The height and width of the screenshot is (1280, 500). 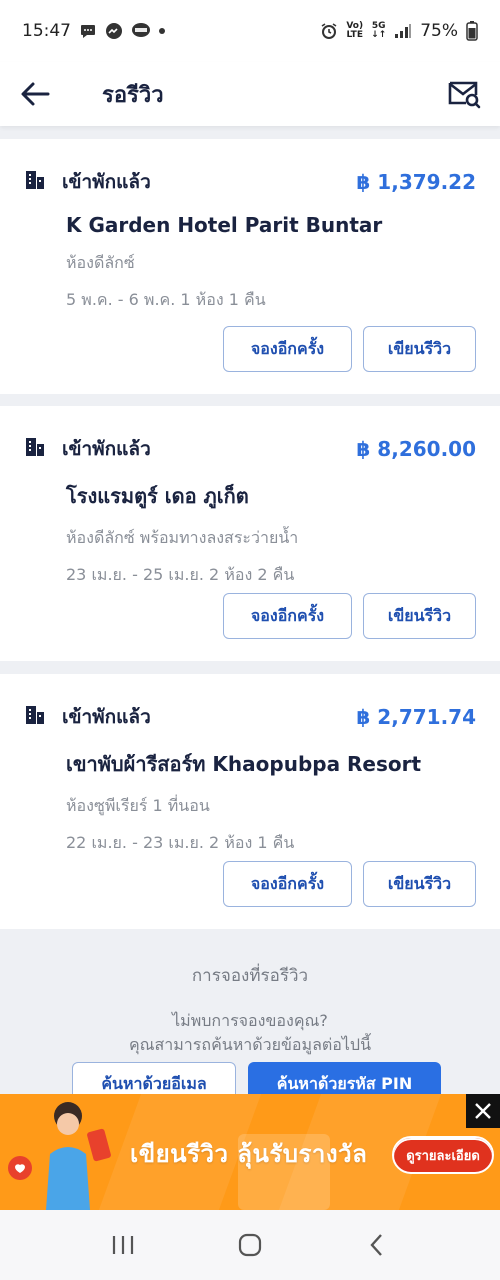 I want to click on volte-indicator: Vo) LTE, so click(x=355, y=30).